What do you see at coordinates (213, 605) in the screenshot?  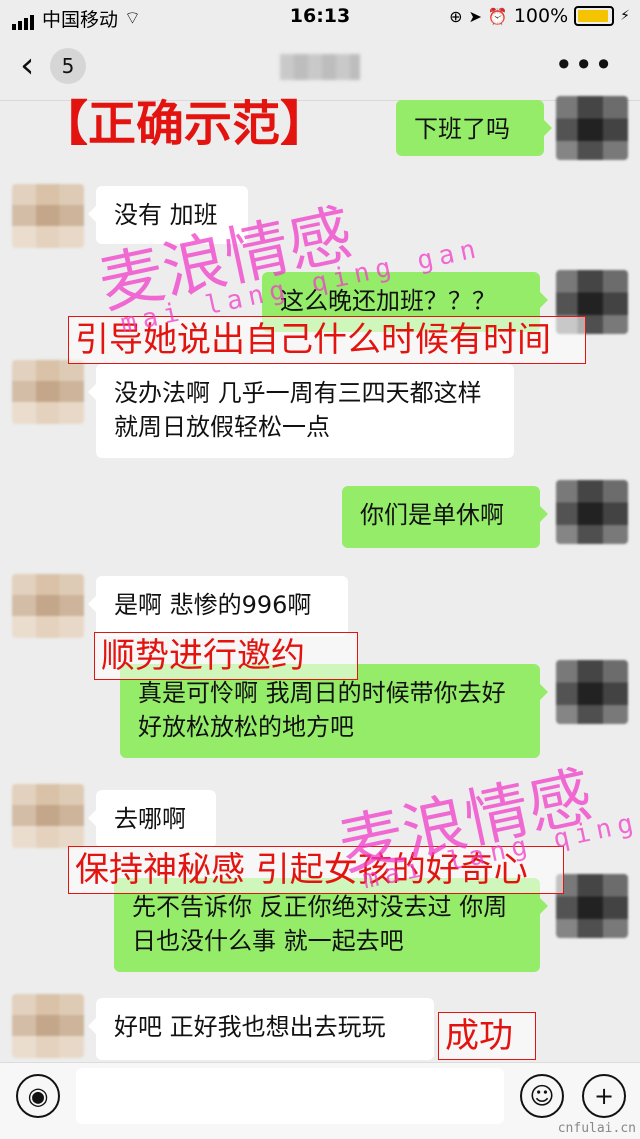 I see `message-text: 是啊 悲惨的996啊` at bounding box center [213, 605].